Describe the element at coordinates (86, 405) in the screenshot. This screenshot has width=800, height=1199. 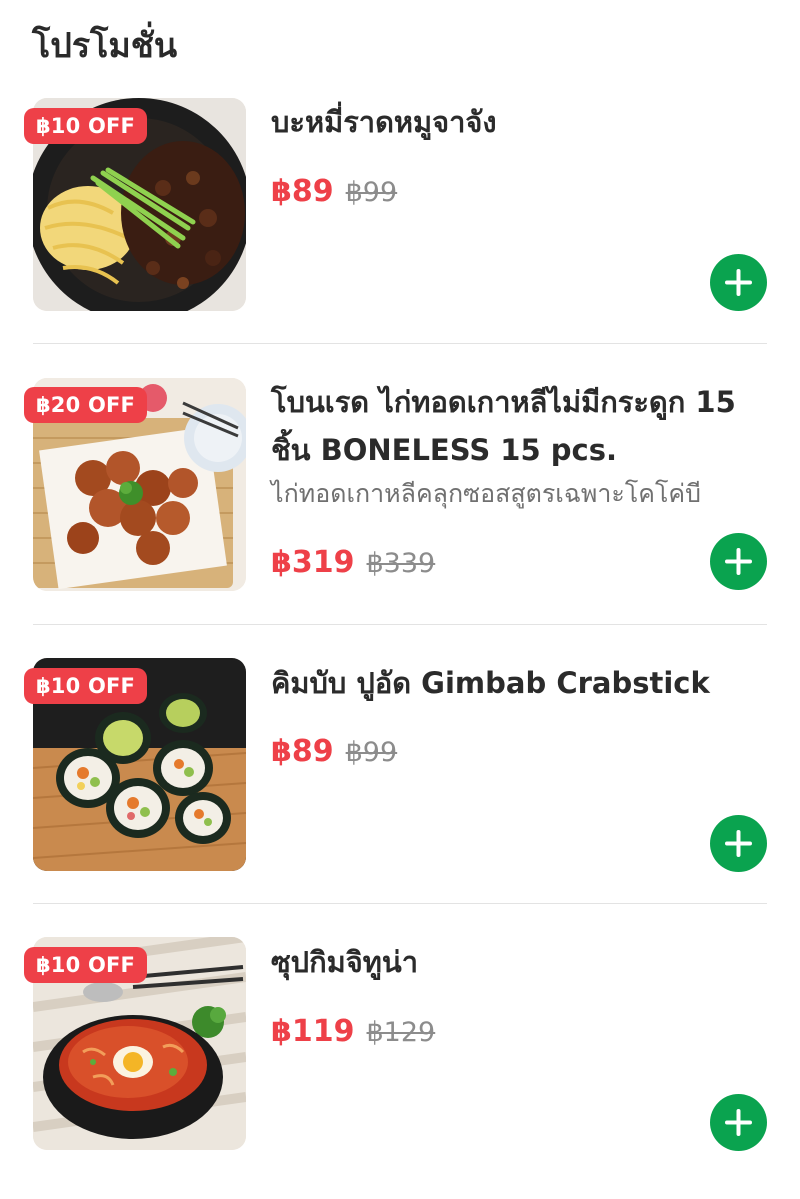
I see `discount-badge: ฿20 OFF` at that location.